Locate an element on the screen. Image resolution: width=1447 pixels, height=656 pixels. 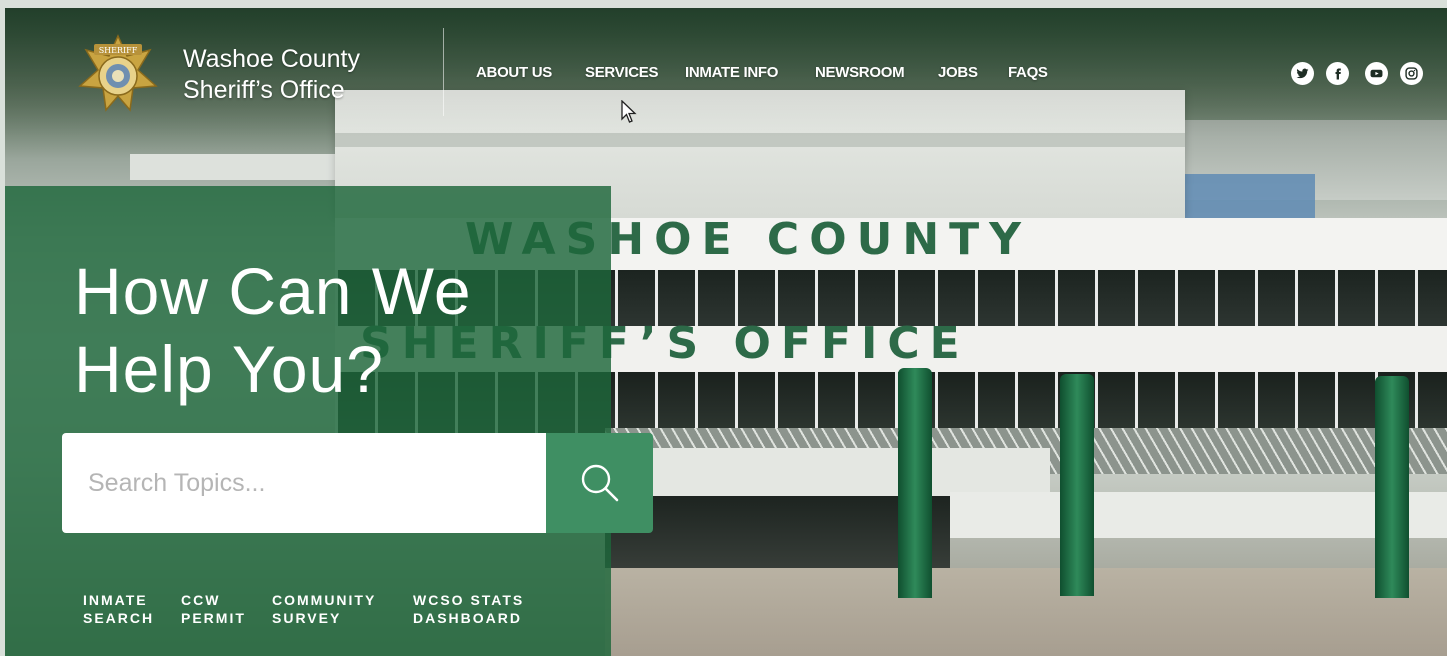
nav-services: SERVICES is located at coordinates (621, 72).